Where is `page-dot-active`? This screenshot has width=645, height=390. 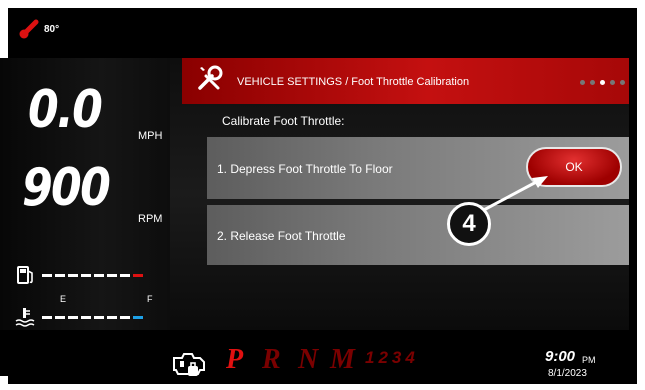 page-dot-active is located at coordinates (602, 82).